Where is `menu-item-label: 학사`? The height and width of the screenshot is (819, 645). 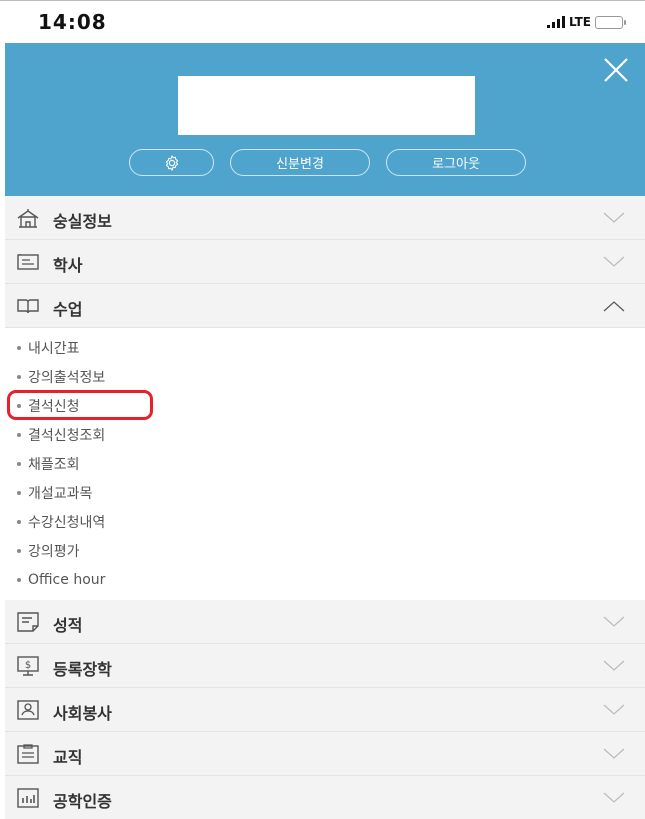
menu-item-label: 학사 is located at coordinates (68, 265).